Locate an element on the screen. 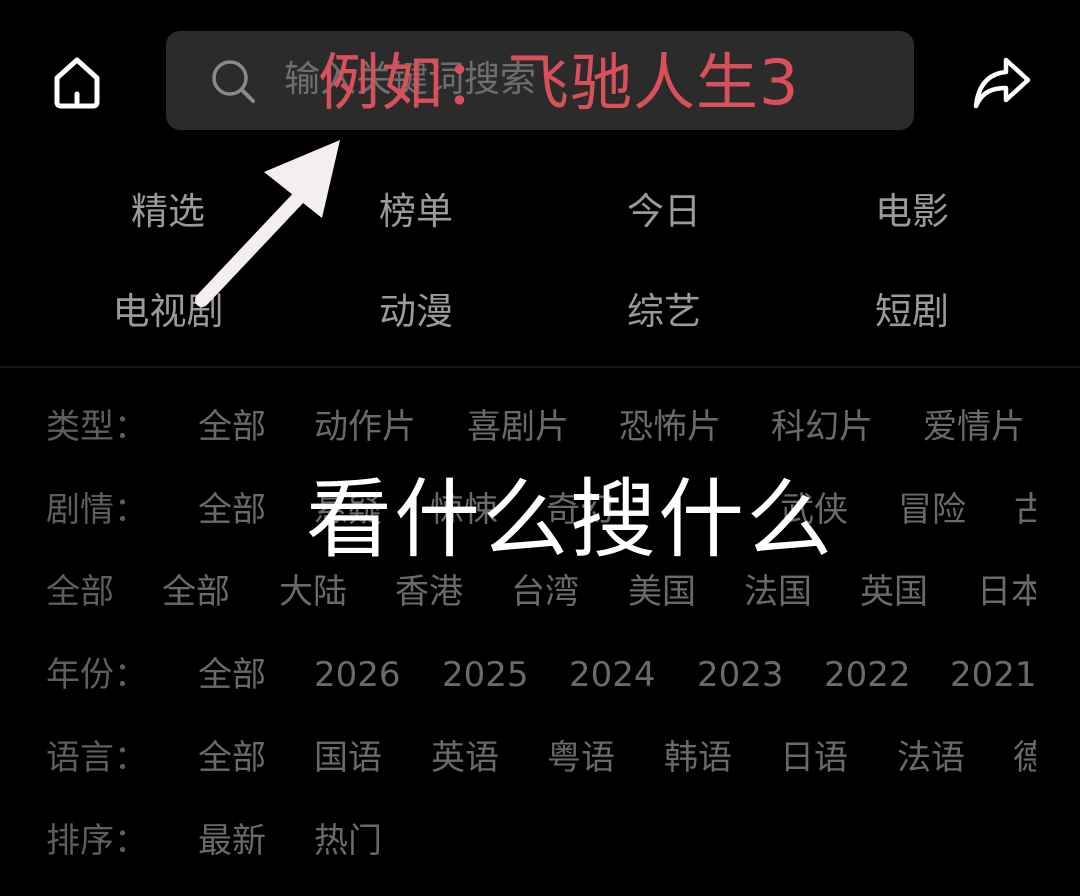 The width and height of the screenshot is (1080, 896). filter-label-year: 年份： is located at coordinates (97, 675).